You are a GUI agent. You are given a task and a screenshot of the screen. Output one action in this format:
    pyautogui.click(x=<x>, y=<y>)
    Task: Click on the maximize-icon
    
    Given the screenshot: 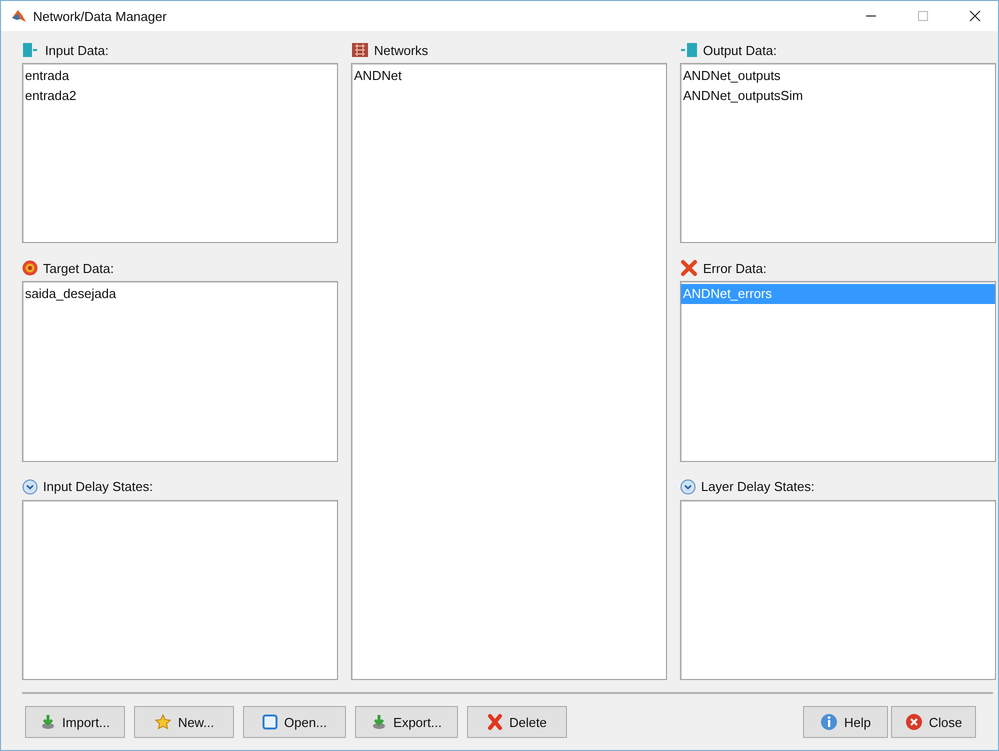 What is the action you would take?
    pyautogui.click(x=923, y=16)
    